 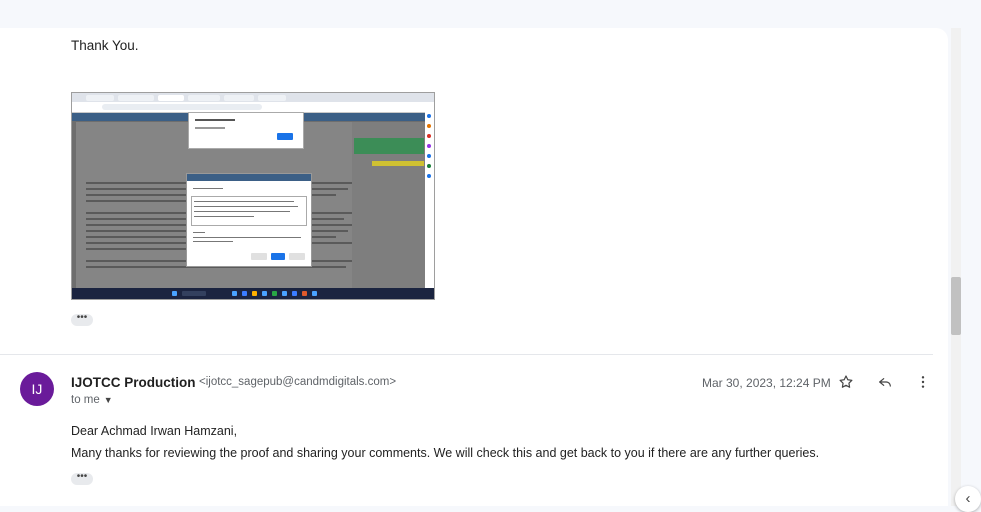 I want to click on avatar-initials: IJ, so click(x=37, y=389).